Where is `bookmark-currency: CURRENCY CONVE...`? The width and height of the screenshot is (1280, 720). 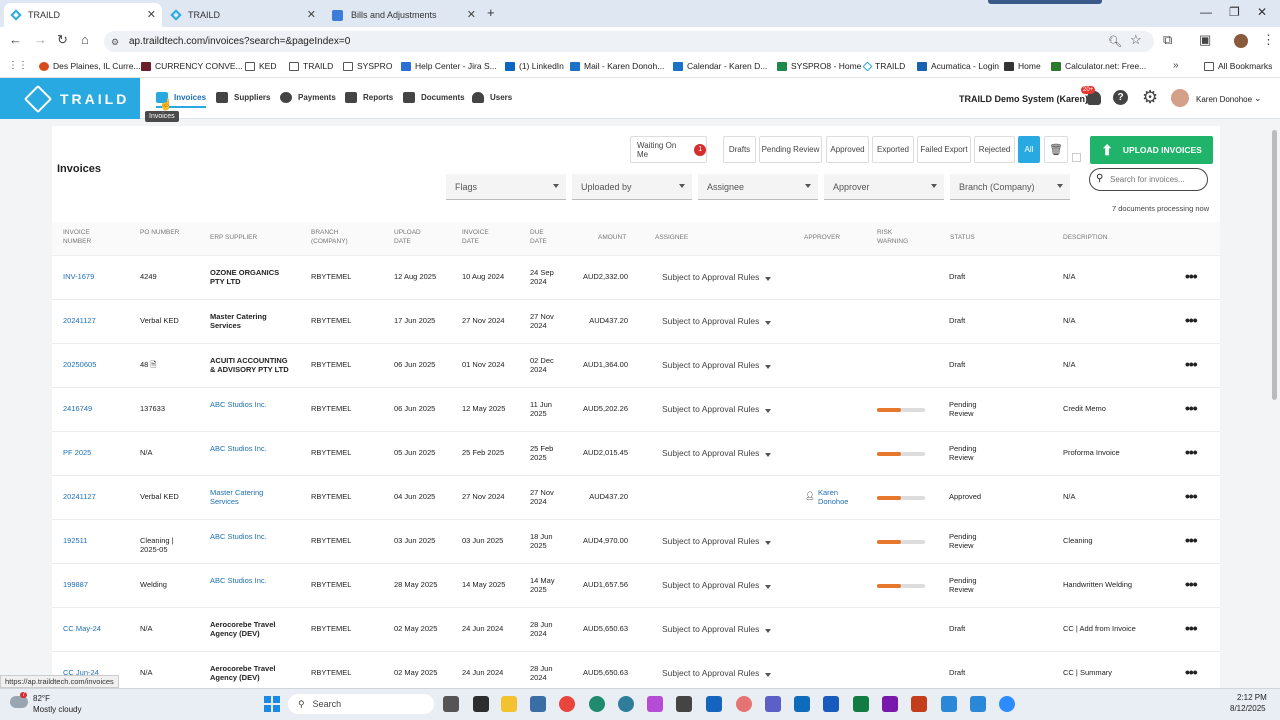 bookmark-currency: CURRENCY CONVE... is located at coordinates (192, 66).